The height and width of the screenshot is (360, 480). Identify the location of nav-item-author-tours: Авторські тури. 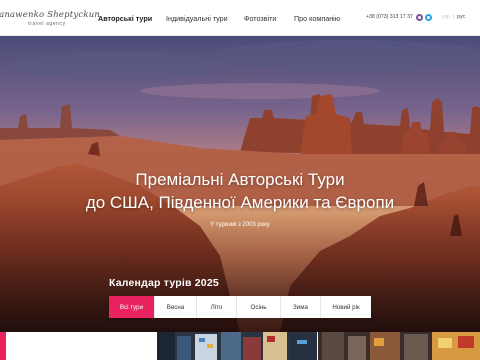
(125, 18).